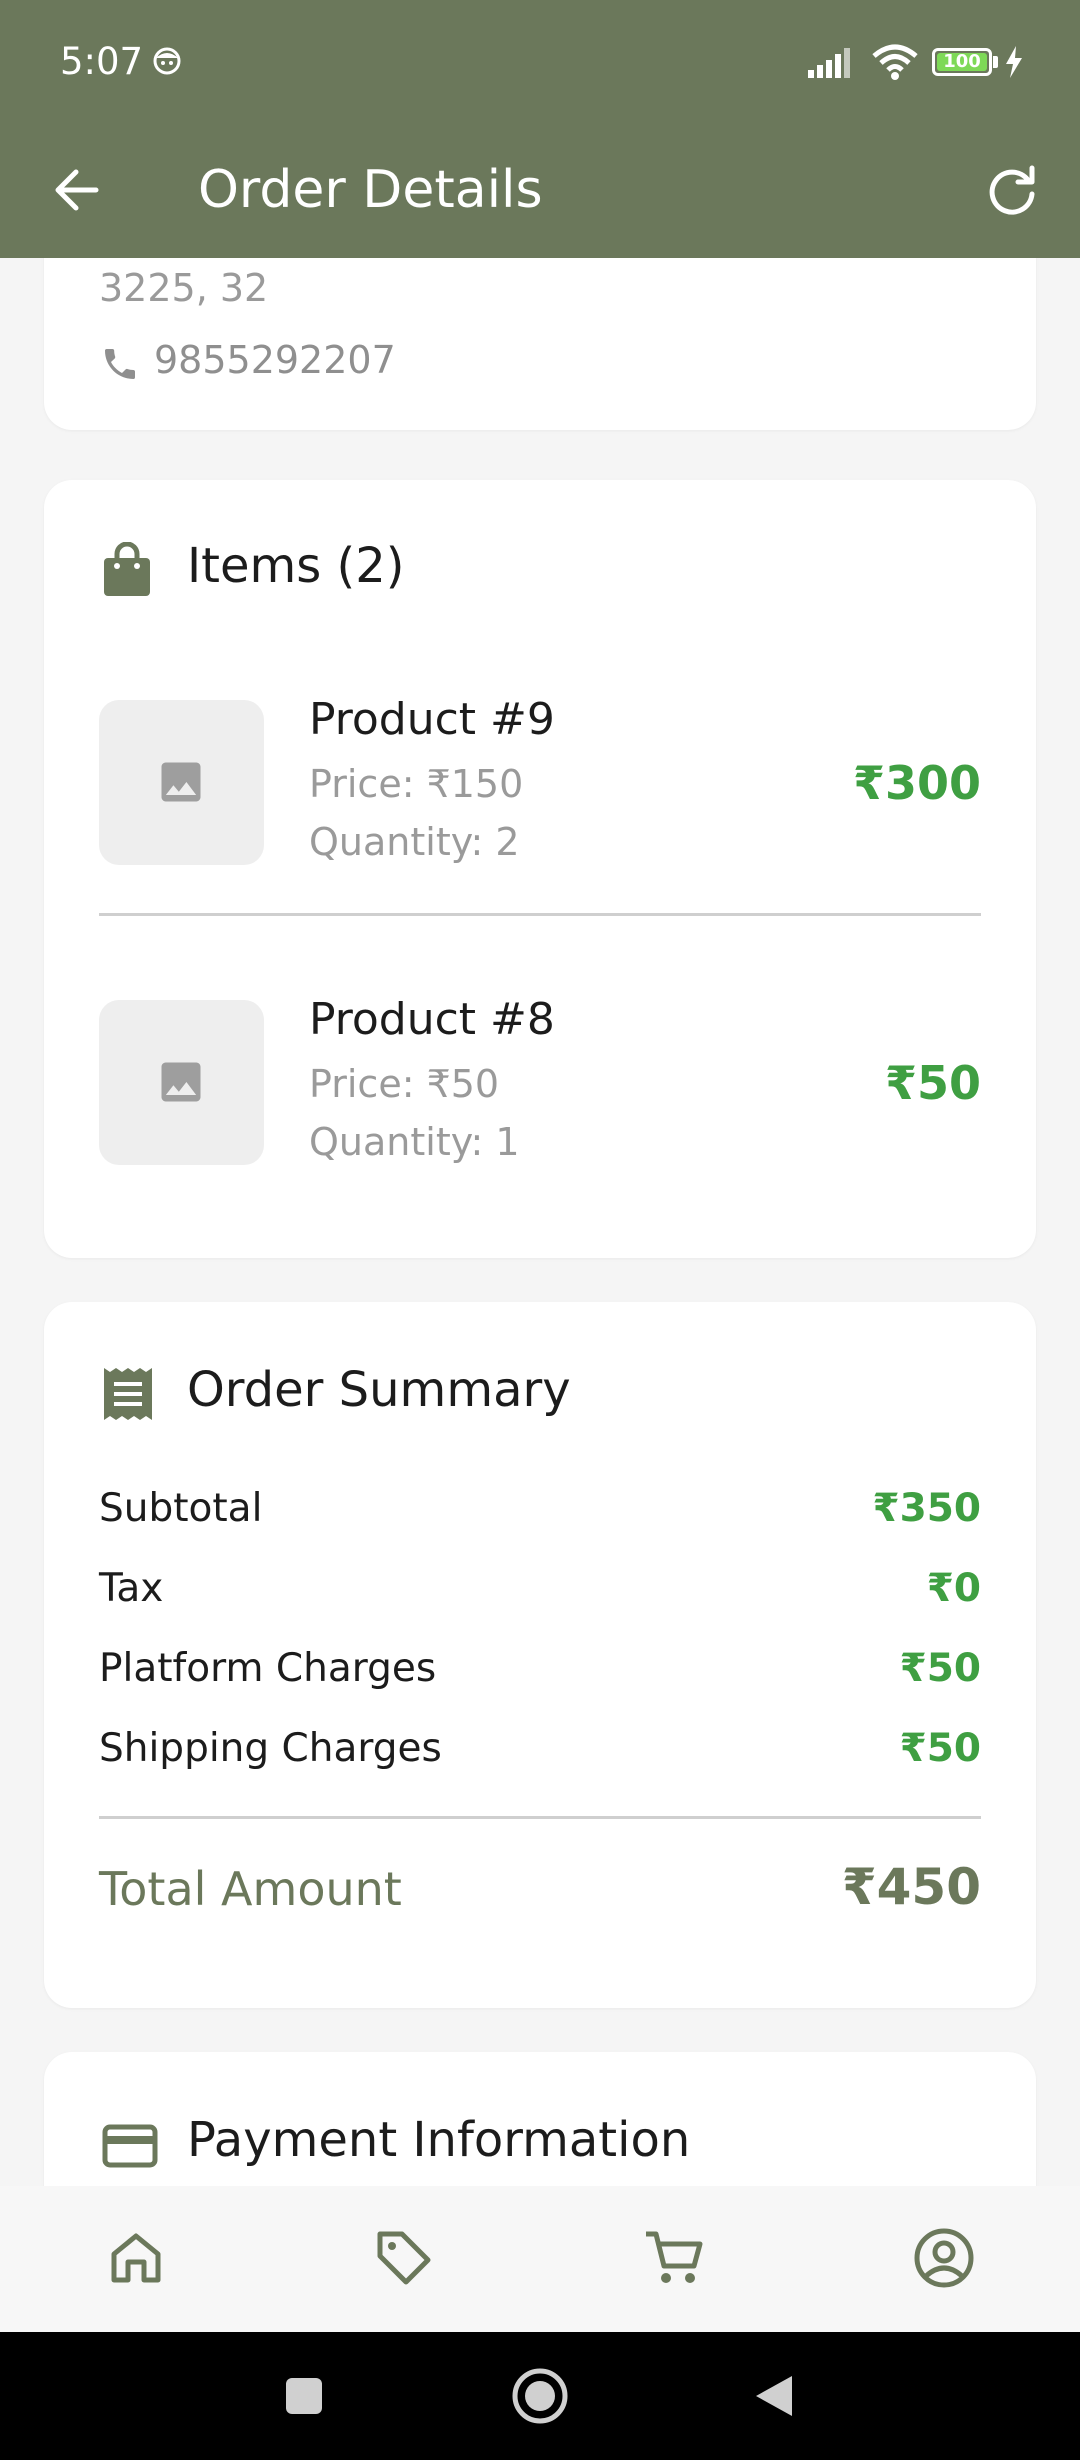 The width and height of the screenshot is (1080, 2460). I want to click on shopping-bag-icon, so click(127, 571).